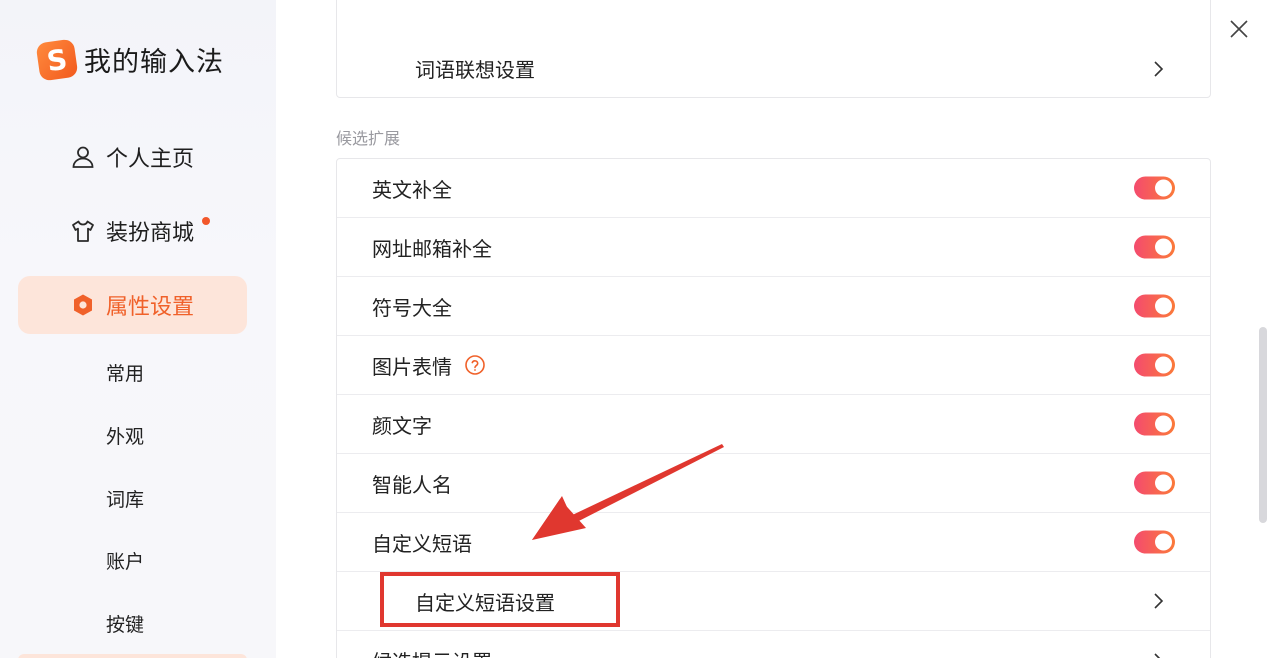  I want to click on row-label: 图片表情, so click(412, 366).